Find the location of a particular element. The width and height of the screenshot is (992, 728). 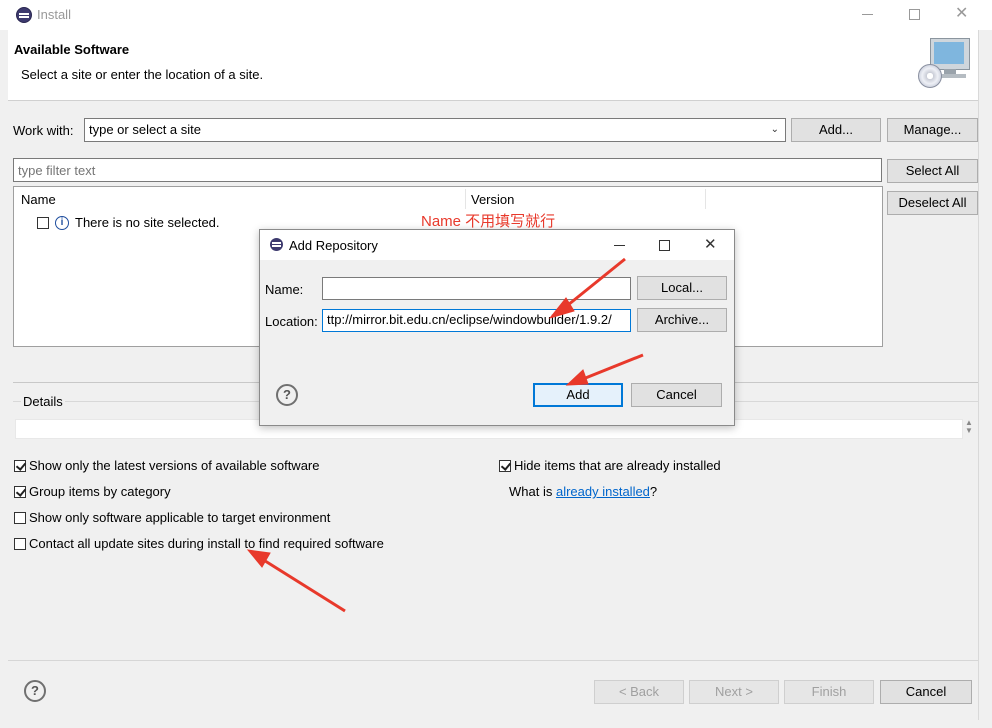

page-title: Available Software is located at coordinates (72, 49).